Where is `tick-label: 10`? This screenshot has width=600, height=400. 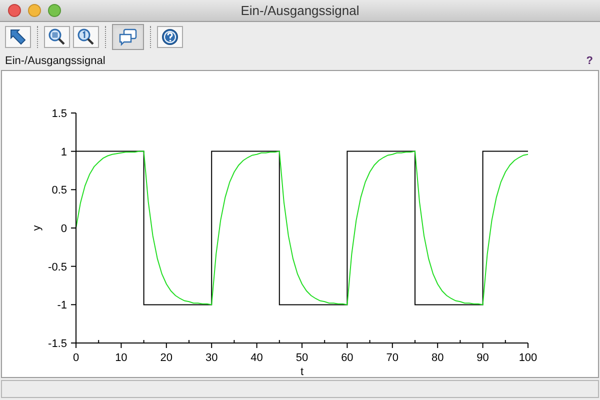 tick-label: 10 is located at coordinates (121, 358).